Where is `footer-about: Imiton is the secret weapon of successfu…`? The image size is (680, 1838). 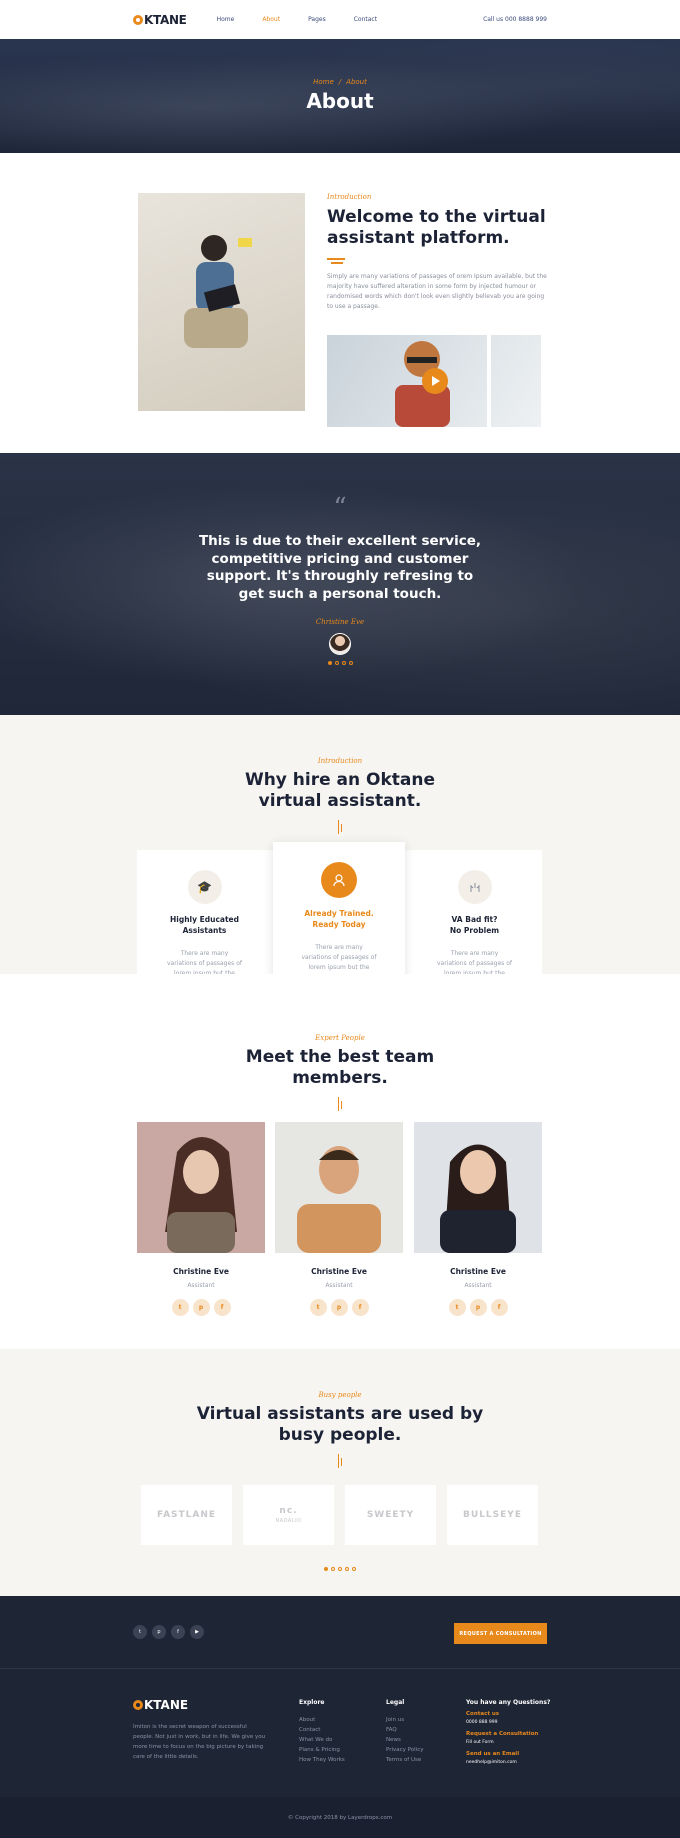
footer-about: Imiton is the secret weapon of successfu… is located at coordinates (199, 1742).